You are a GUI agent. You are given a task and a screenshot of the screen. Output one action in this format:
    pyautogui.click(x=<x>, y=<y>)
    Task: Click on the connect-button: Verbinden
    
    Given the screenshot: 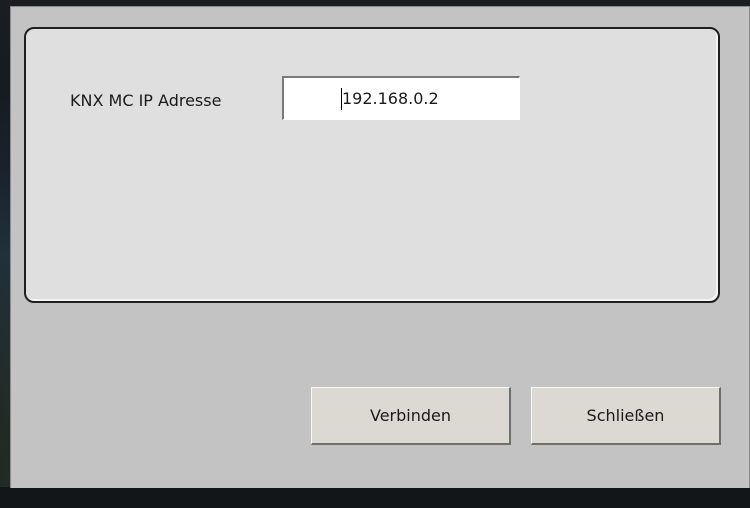 What is the action you would take?
    pyautogui.click(x=411, y=416)
    